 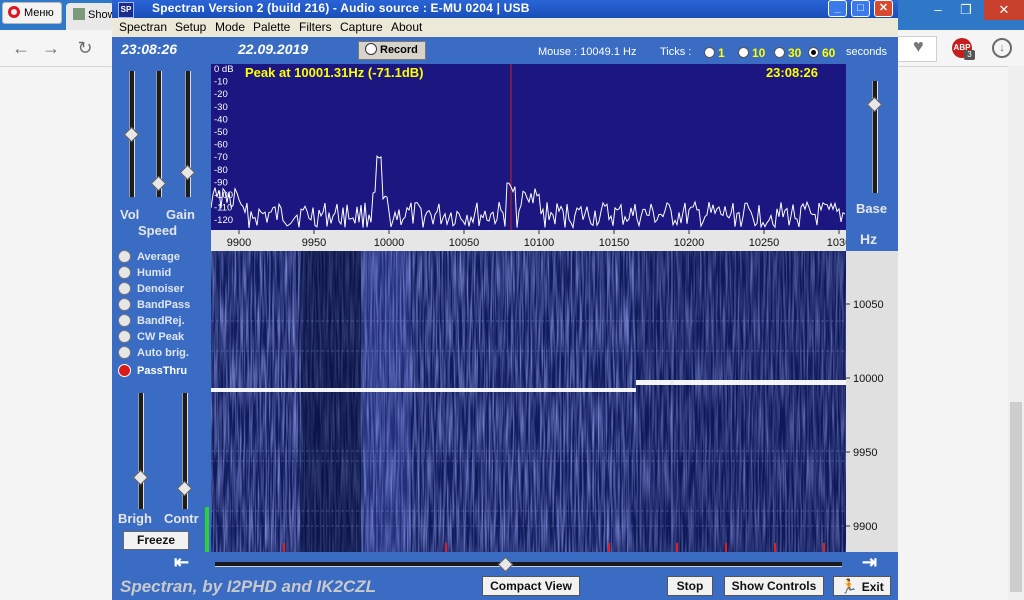 What do you see at coordinates (162, 371) in the screenshot?
I see `passthru-label: PassThru` at bounding box center [162, 371].